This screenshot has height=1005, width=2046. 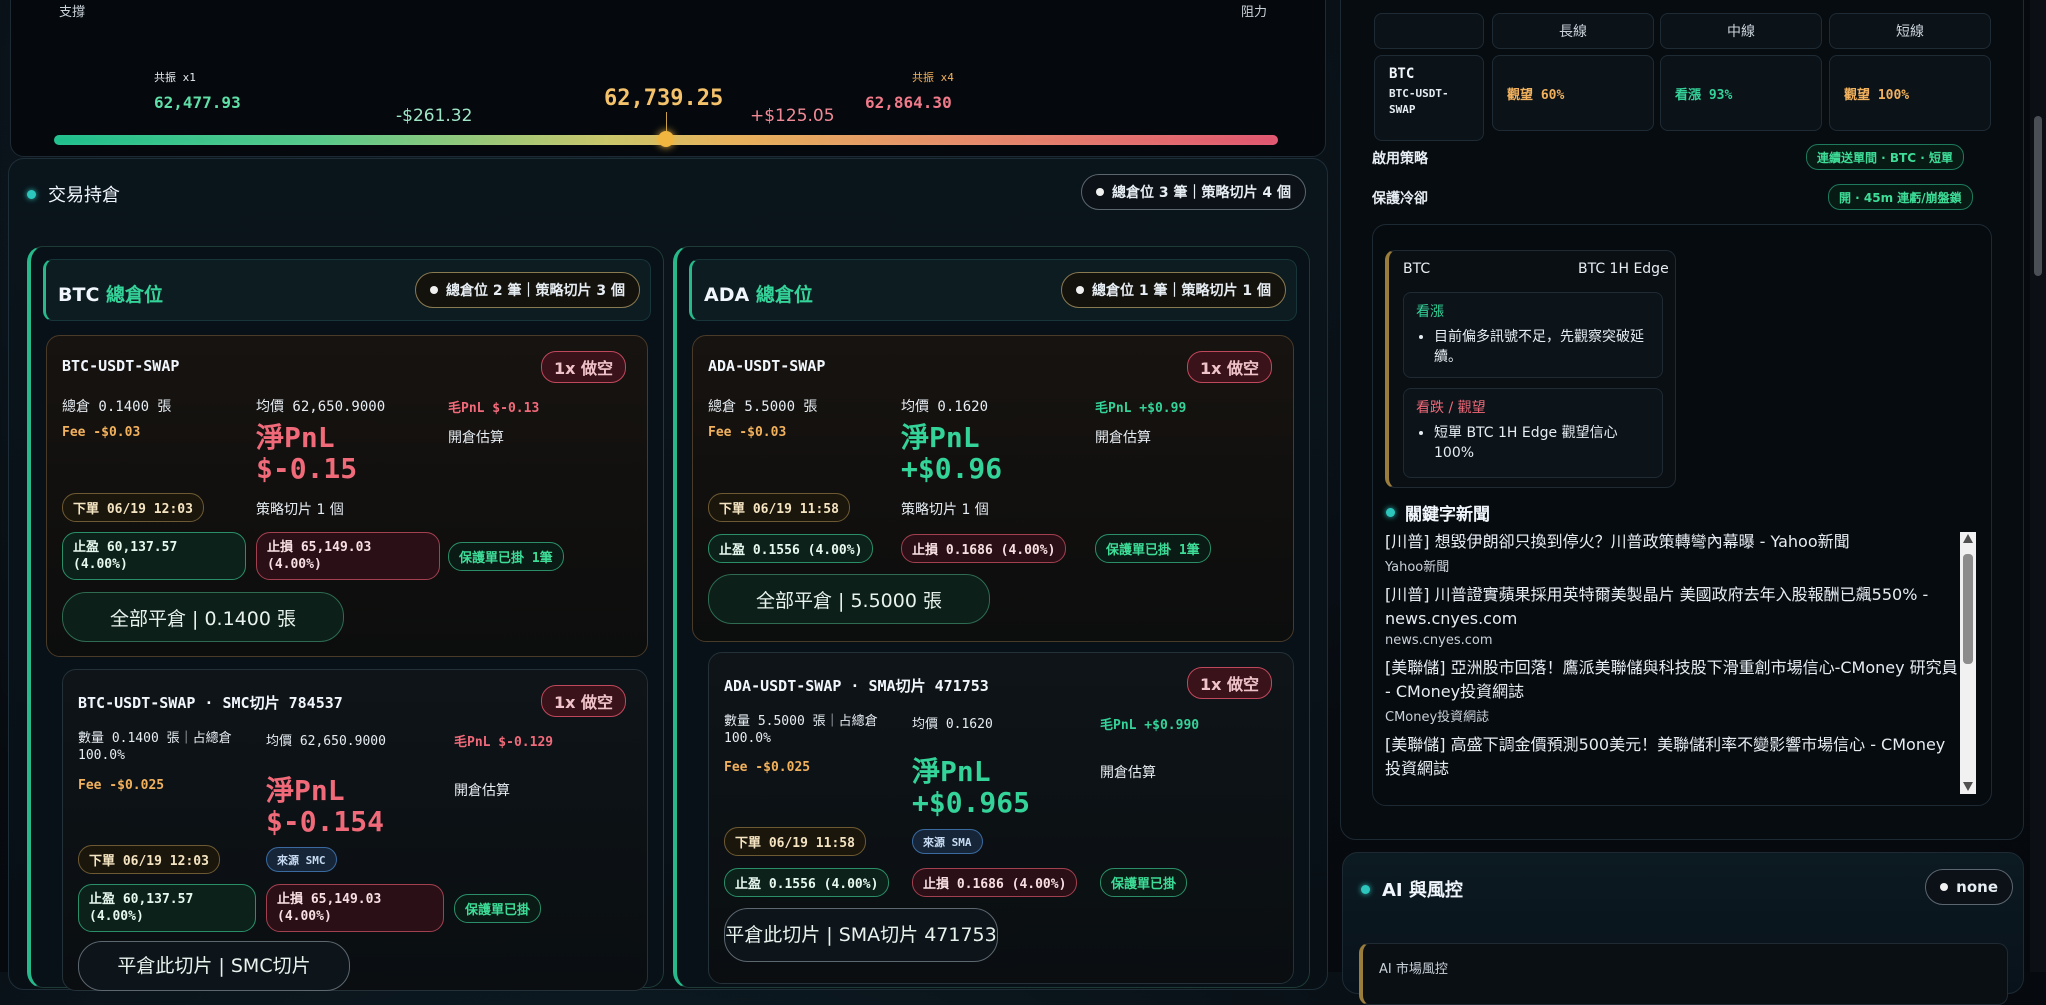 I want to click on btc-group-label: 總倉位, so click(x=135, y=295).